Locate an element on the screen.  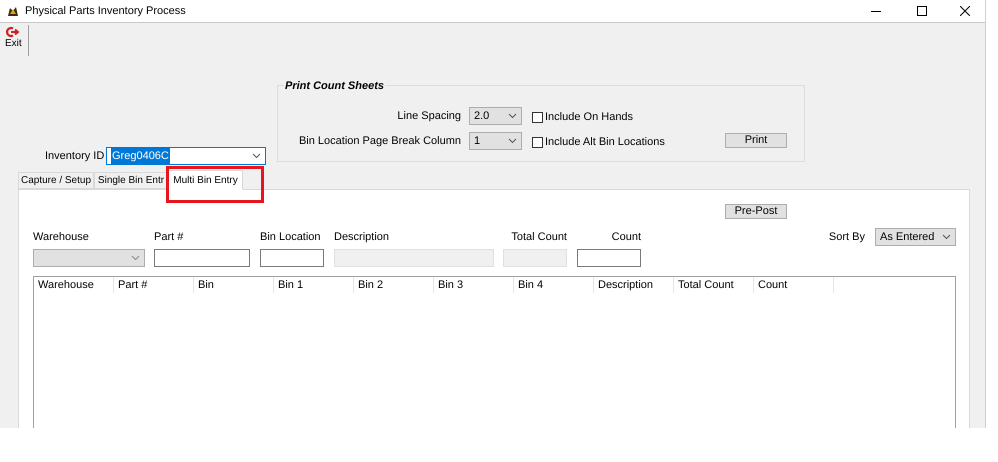
print-button: Print is located at coordinates (756, 140).